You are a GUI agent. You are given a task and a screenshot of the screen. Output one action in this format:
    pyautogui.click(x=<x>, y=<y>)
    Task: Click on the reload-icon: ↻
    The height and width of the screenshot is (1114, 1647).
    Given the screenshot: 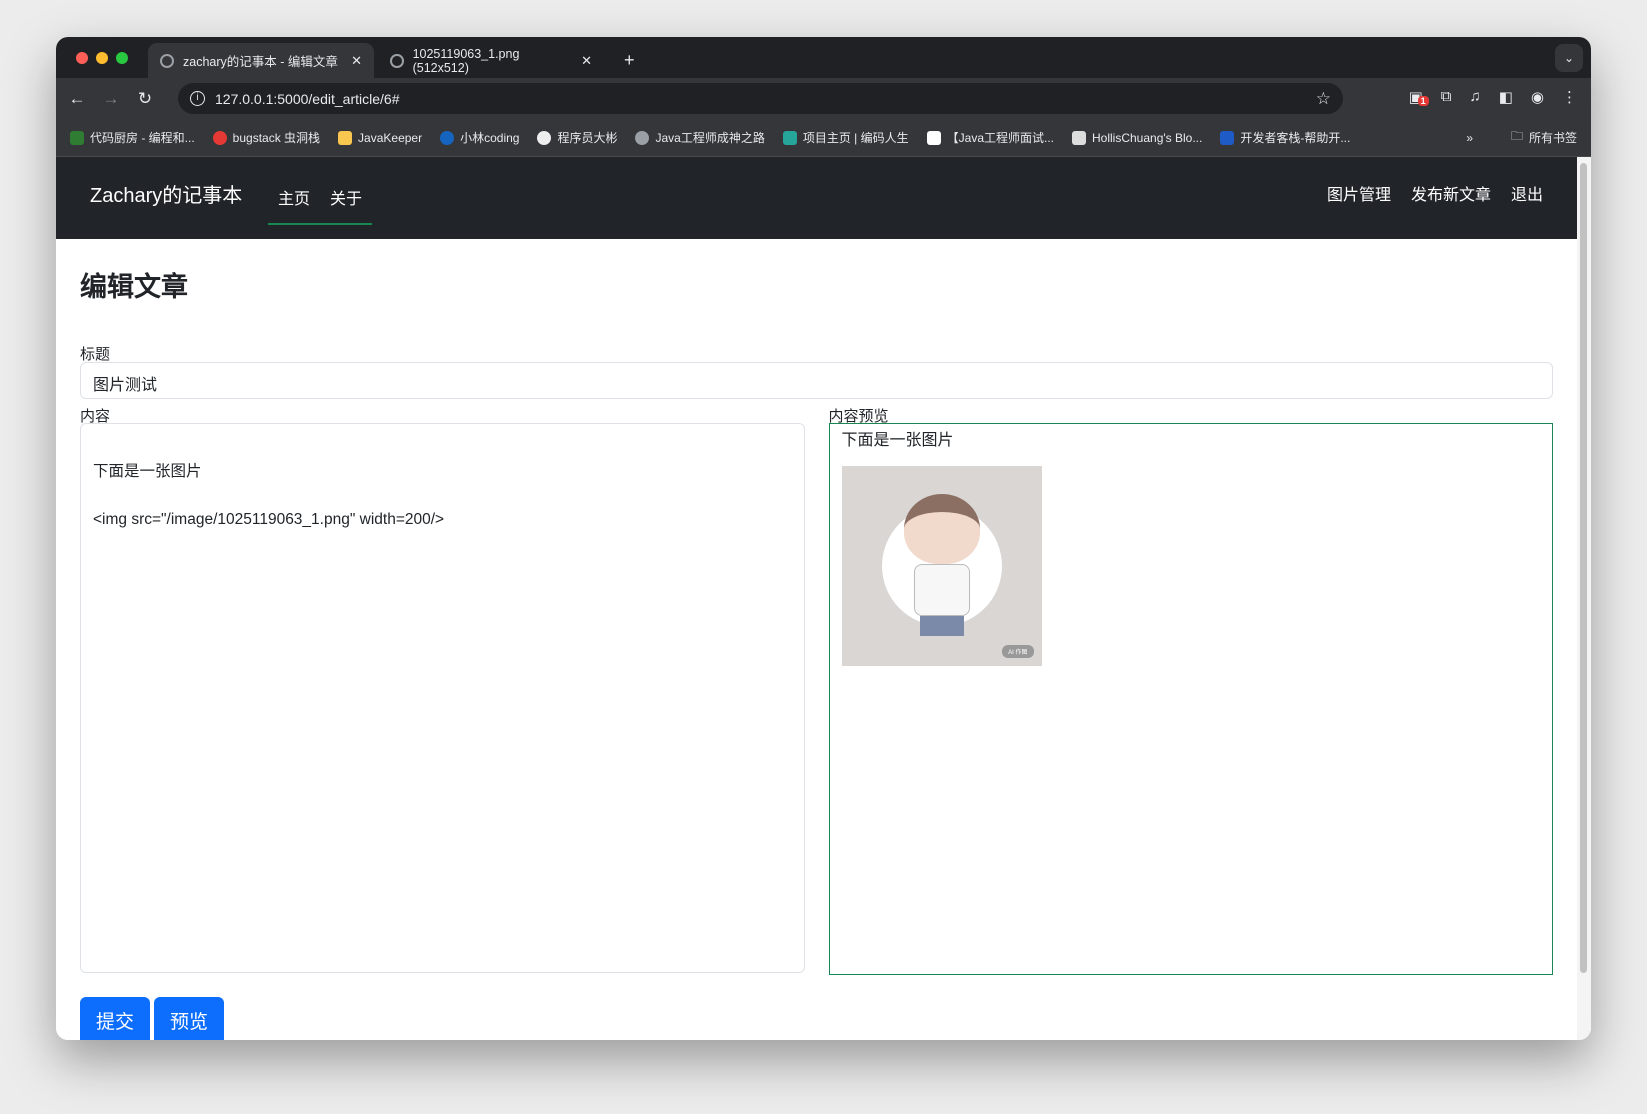 What is the action you would take?
    pyautogui.click(x=145, y=99)
    